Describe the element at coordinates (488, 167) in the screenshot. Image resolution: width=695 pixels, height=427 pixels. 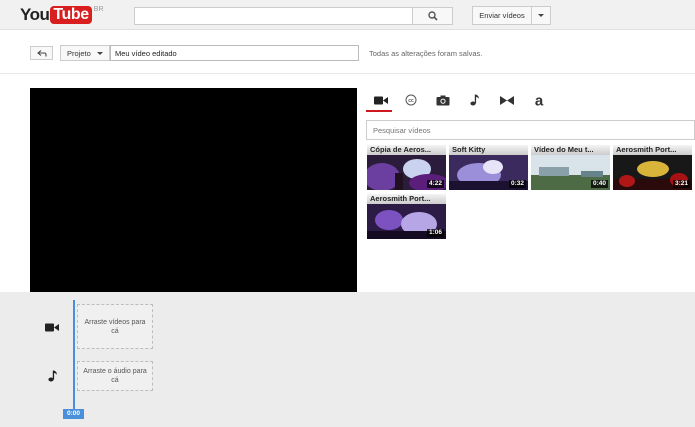
I see `video-thumbnail: Soft Kitty 0:32` at that location.